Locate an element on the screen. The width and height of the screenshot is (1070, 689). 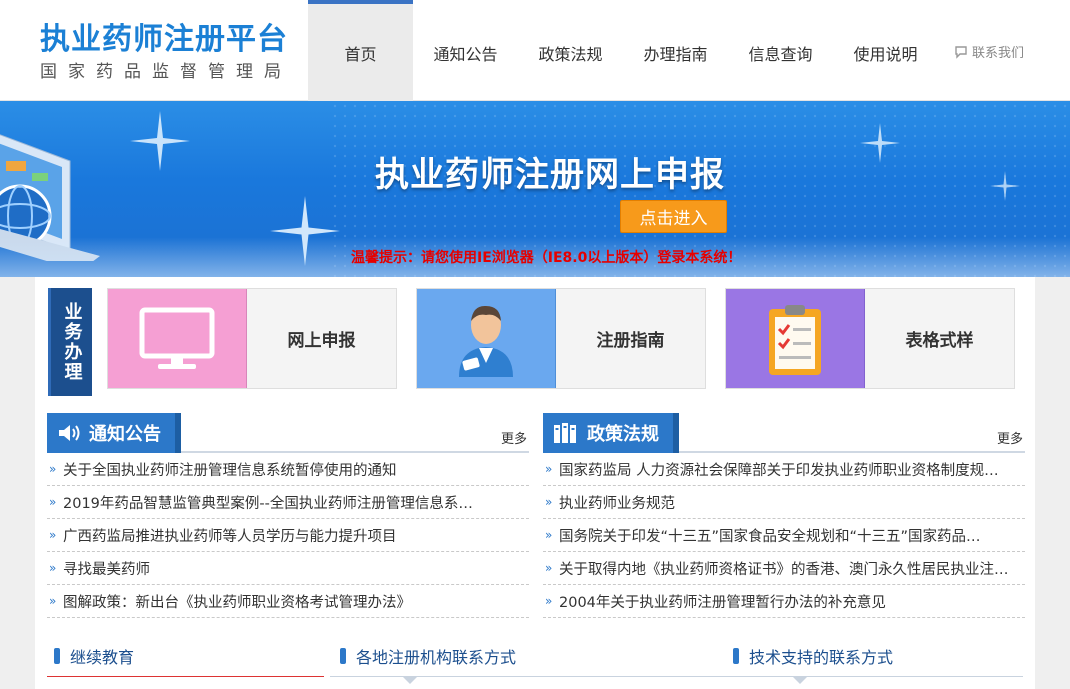
panel-header: 通知公告 更多 is located at coordinates (288, 433).